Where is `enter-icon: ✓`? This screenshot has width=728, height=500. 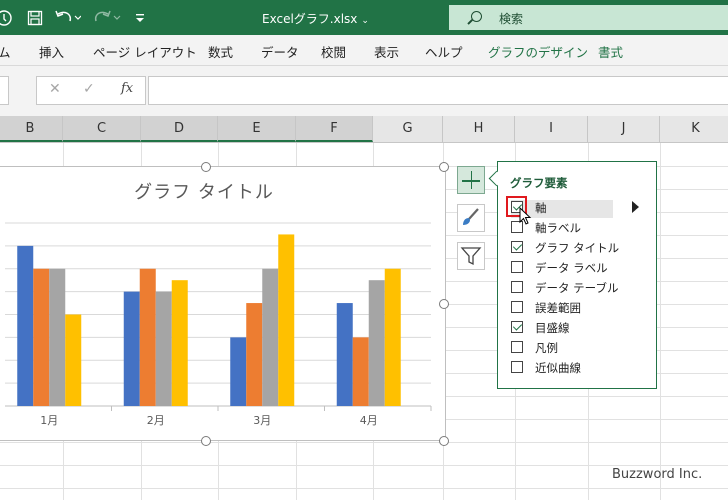
enter-icon: ✓ is located at coordinates (89, 89).